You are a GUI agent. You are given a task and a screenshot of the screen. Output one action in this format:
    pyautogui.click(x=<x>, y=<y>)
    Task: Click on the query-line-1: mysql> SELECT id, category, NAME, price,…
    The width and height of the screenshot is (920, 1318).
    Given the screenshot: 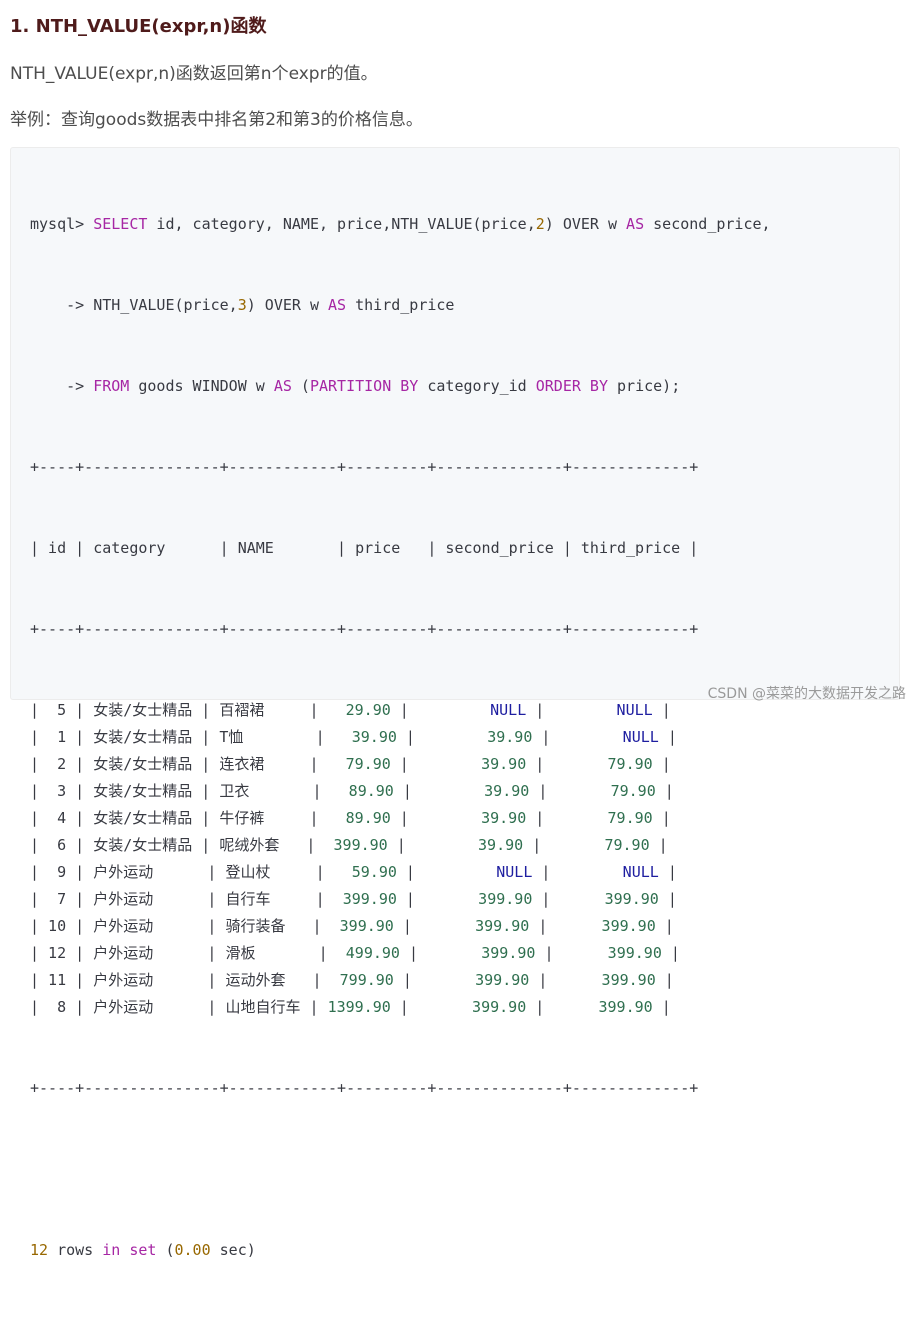 What is the action you would take?
    pyautogui.click(x=400, y=224)
    